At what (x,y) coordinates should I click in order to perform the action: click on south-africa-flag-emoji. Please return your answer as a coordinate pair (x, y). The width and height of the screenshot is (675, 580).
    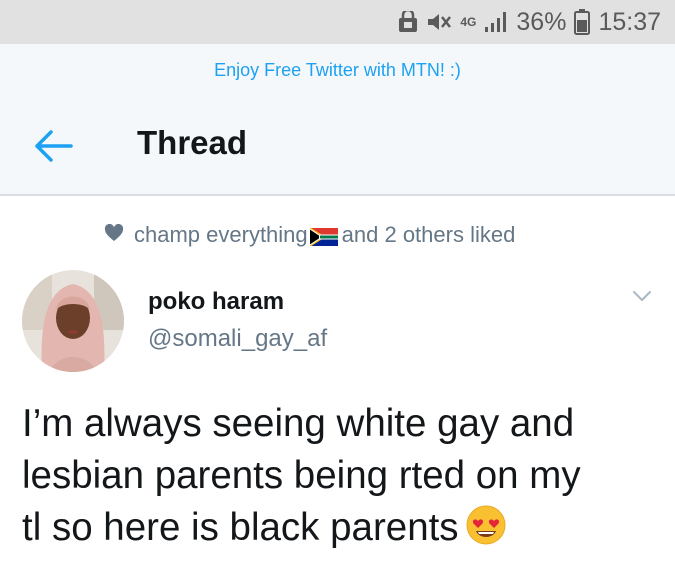
    Looking at the image, I should click on (323, 236).